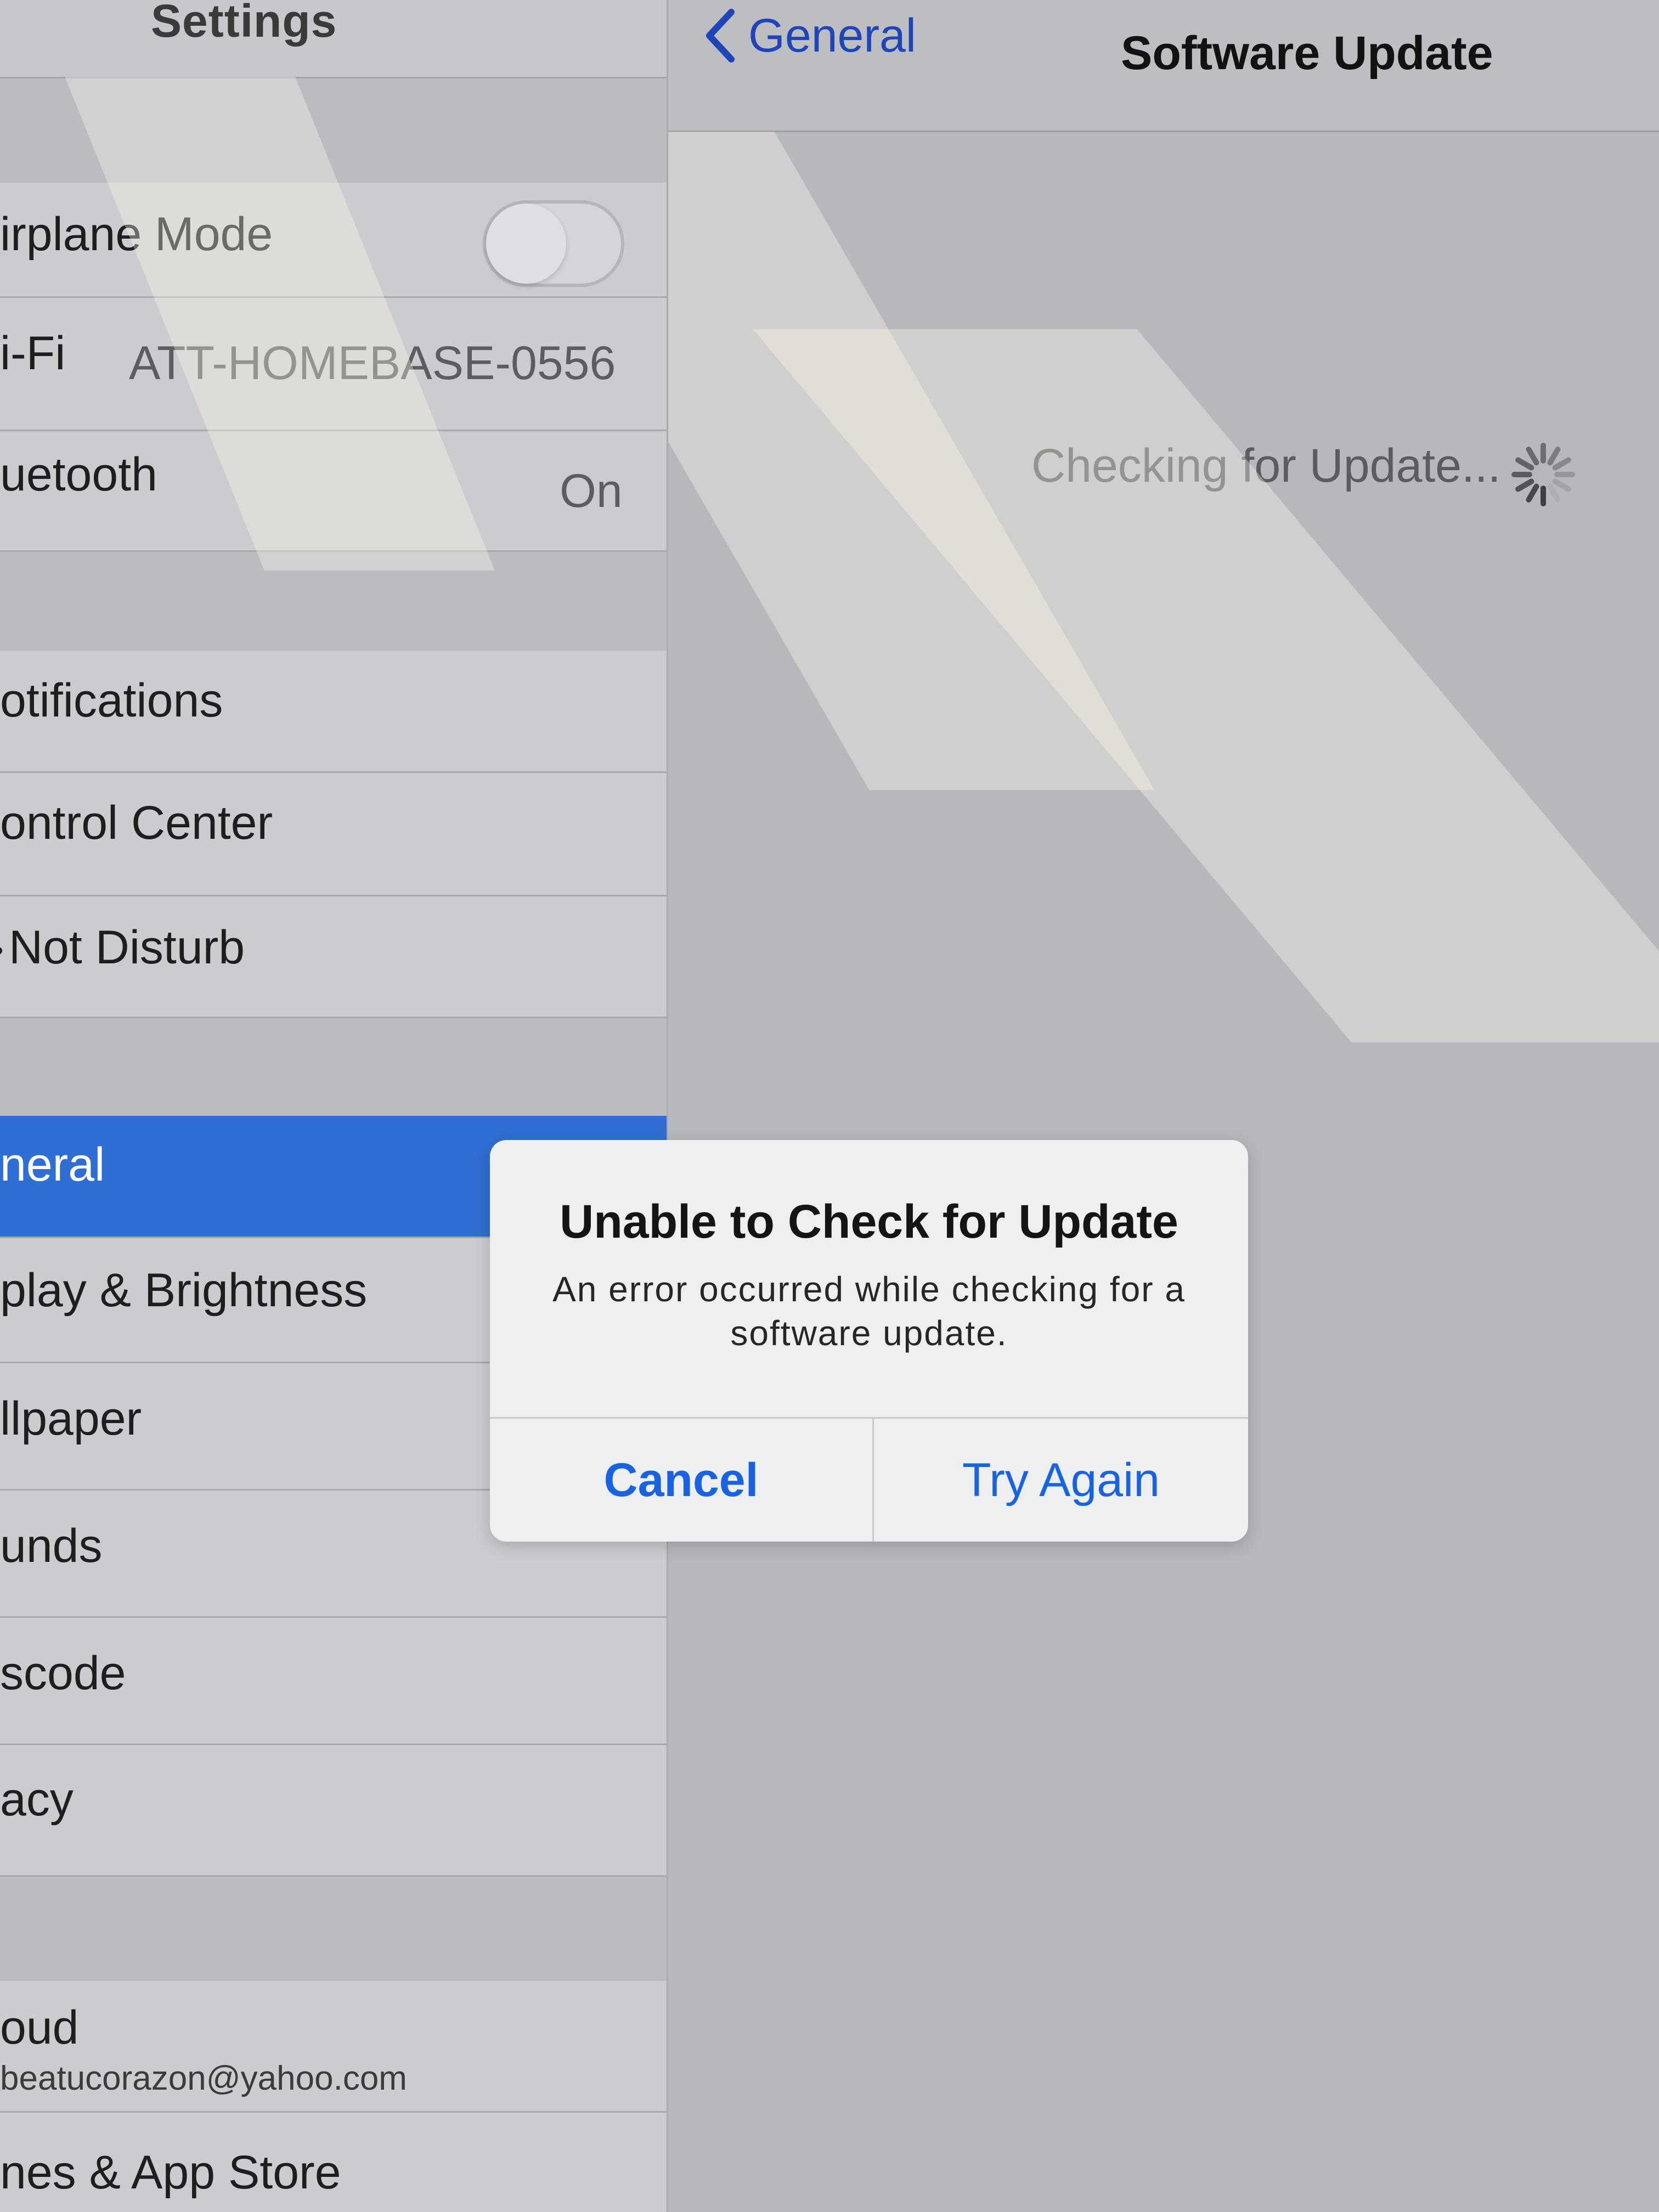 The width and height of the screenshot is (1659, 2212). I want to click on sidebar-item-label: irplane Mode, so click(137, 235).